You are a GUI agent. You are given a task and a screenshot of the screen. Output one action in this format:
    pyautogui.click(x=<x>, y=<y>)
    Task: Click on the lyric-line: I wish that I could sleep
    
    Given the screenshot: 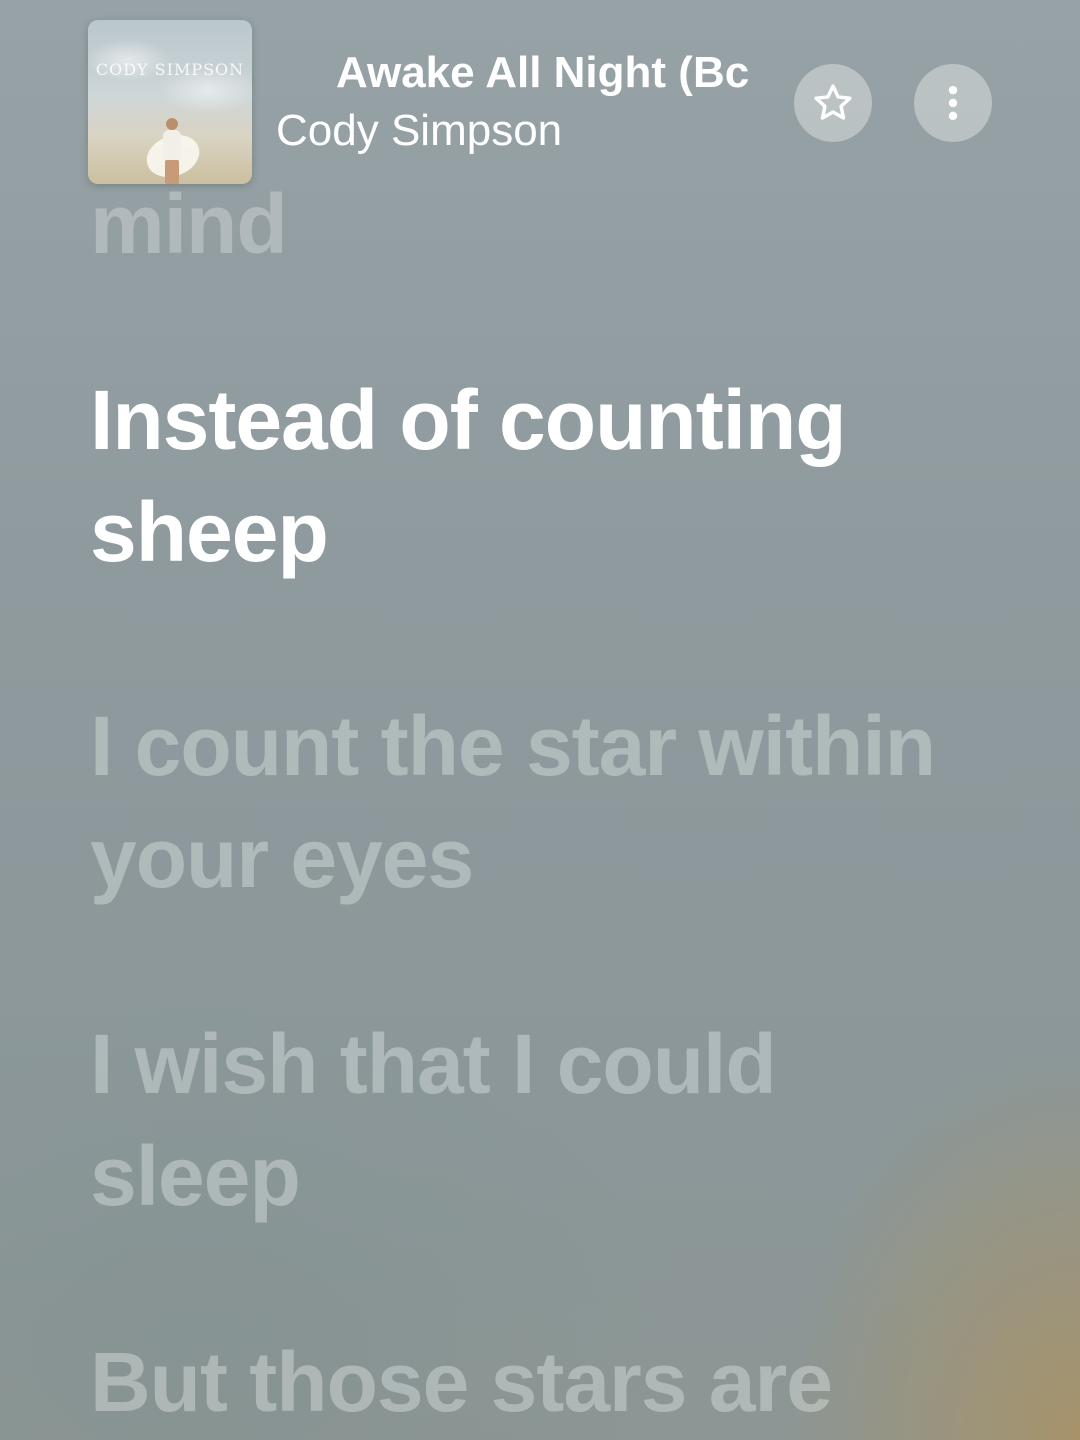 What is the action you would take?
    pyautogui.click(x=540, y=1120)
    